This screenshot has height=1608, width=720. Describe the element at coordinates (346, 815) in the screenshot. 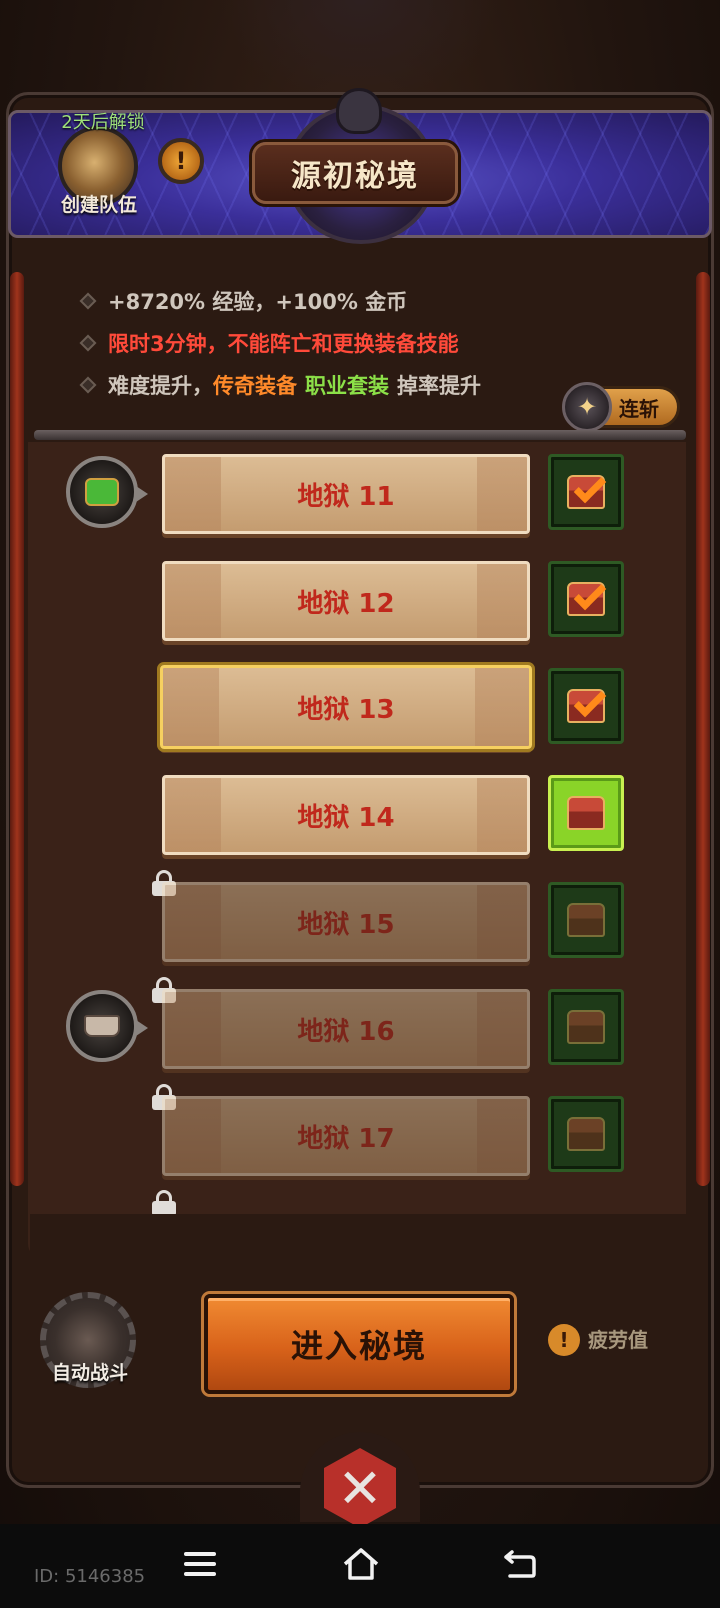

I see `level-item: 地狱 14` at that location.